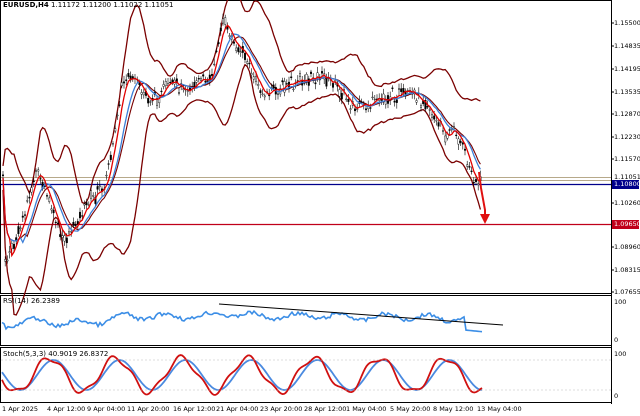  Describe the element at coordinates (20, 409) in the screenshot. I see `time-axis-label: 1 Apr 2025` at that location.